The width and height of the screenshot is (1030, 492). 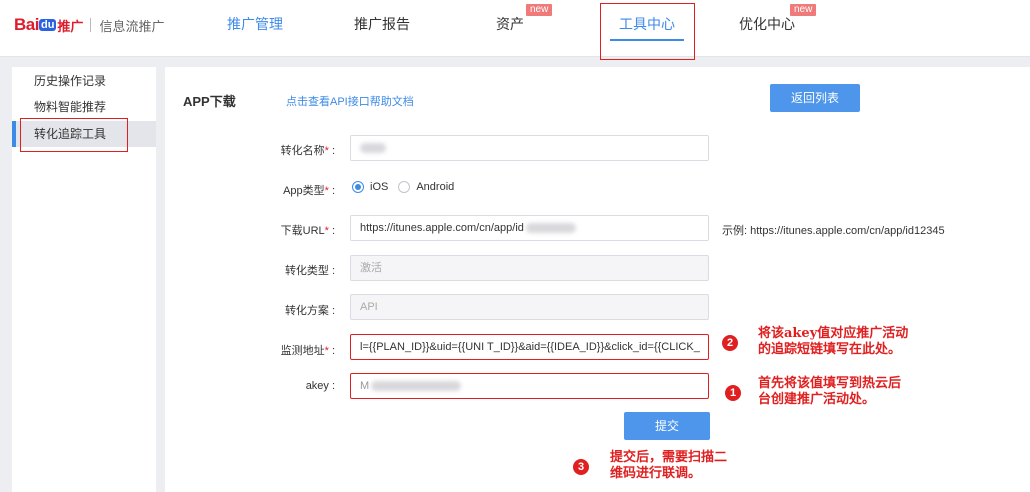 I want to click on akey-input: M, so click(x=529, y=386).